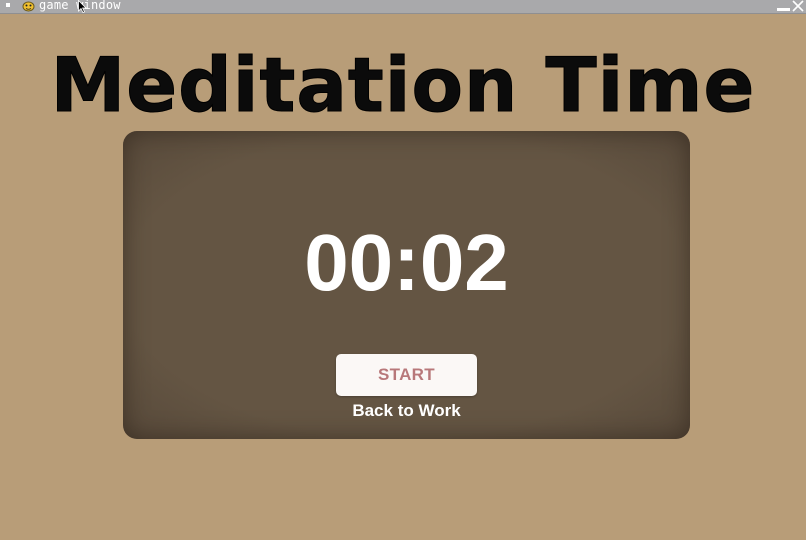  Describe the element at coordinates (798, 6) in the screenshot. I see `close-icon` at that location.